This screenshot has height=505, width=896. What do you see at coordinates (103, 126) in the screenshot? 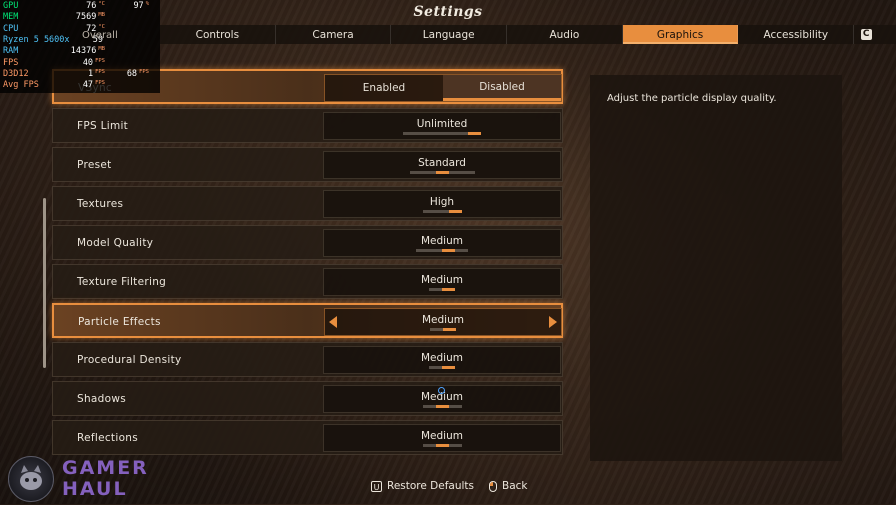
I see `setting-label: FPS Limit` at bounding box center [103, 126].